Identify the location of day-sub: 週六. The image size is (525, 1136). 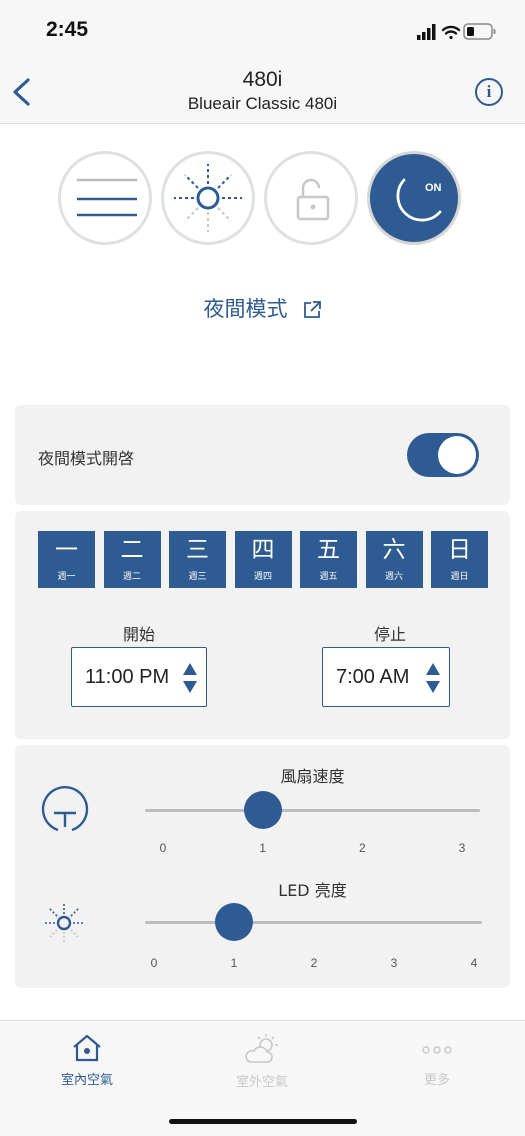
(393, 577).